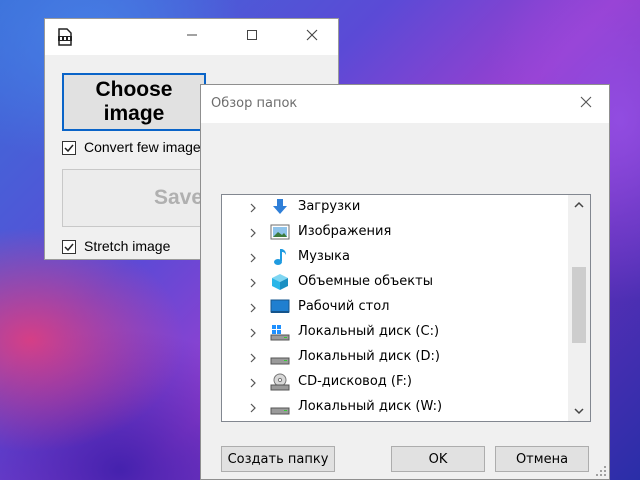 The width and height of the screenshot is (640, 480). I want to click on tree-item-label: Изображения, so click(345, 231).